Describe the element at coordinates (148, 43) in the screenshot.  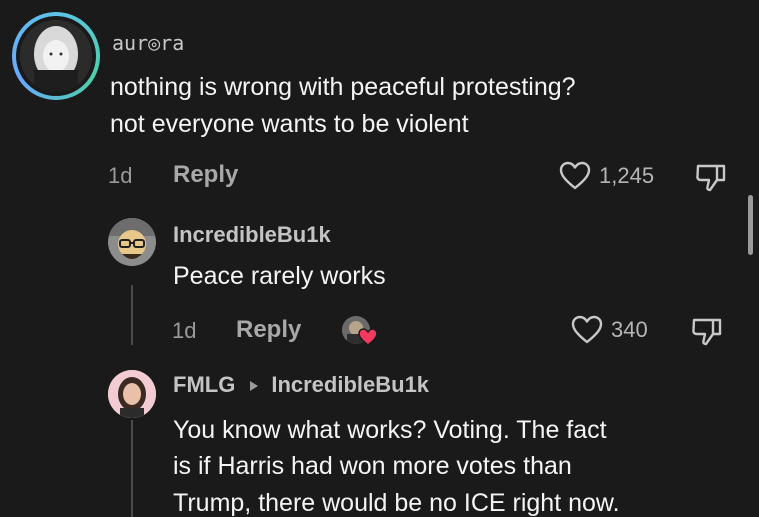
I see `username: aur◎ra` at that location.